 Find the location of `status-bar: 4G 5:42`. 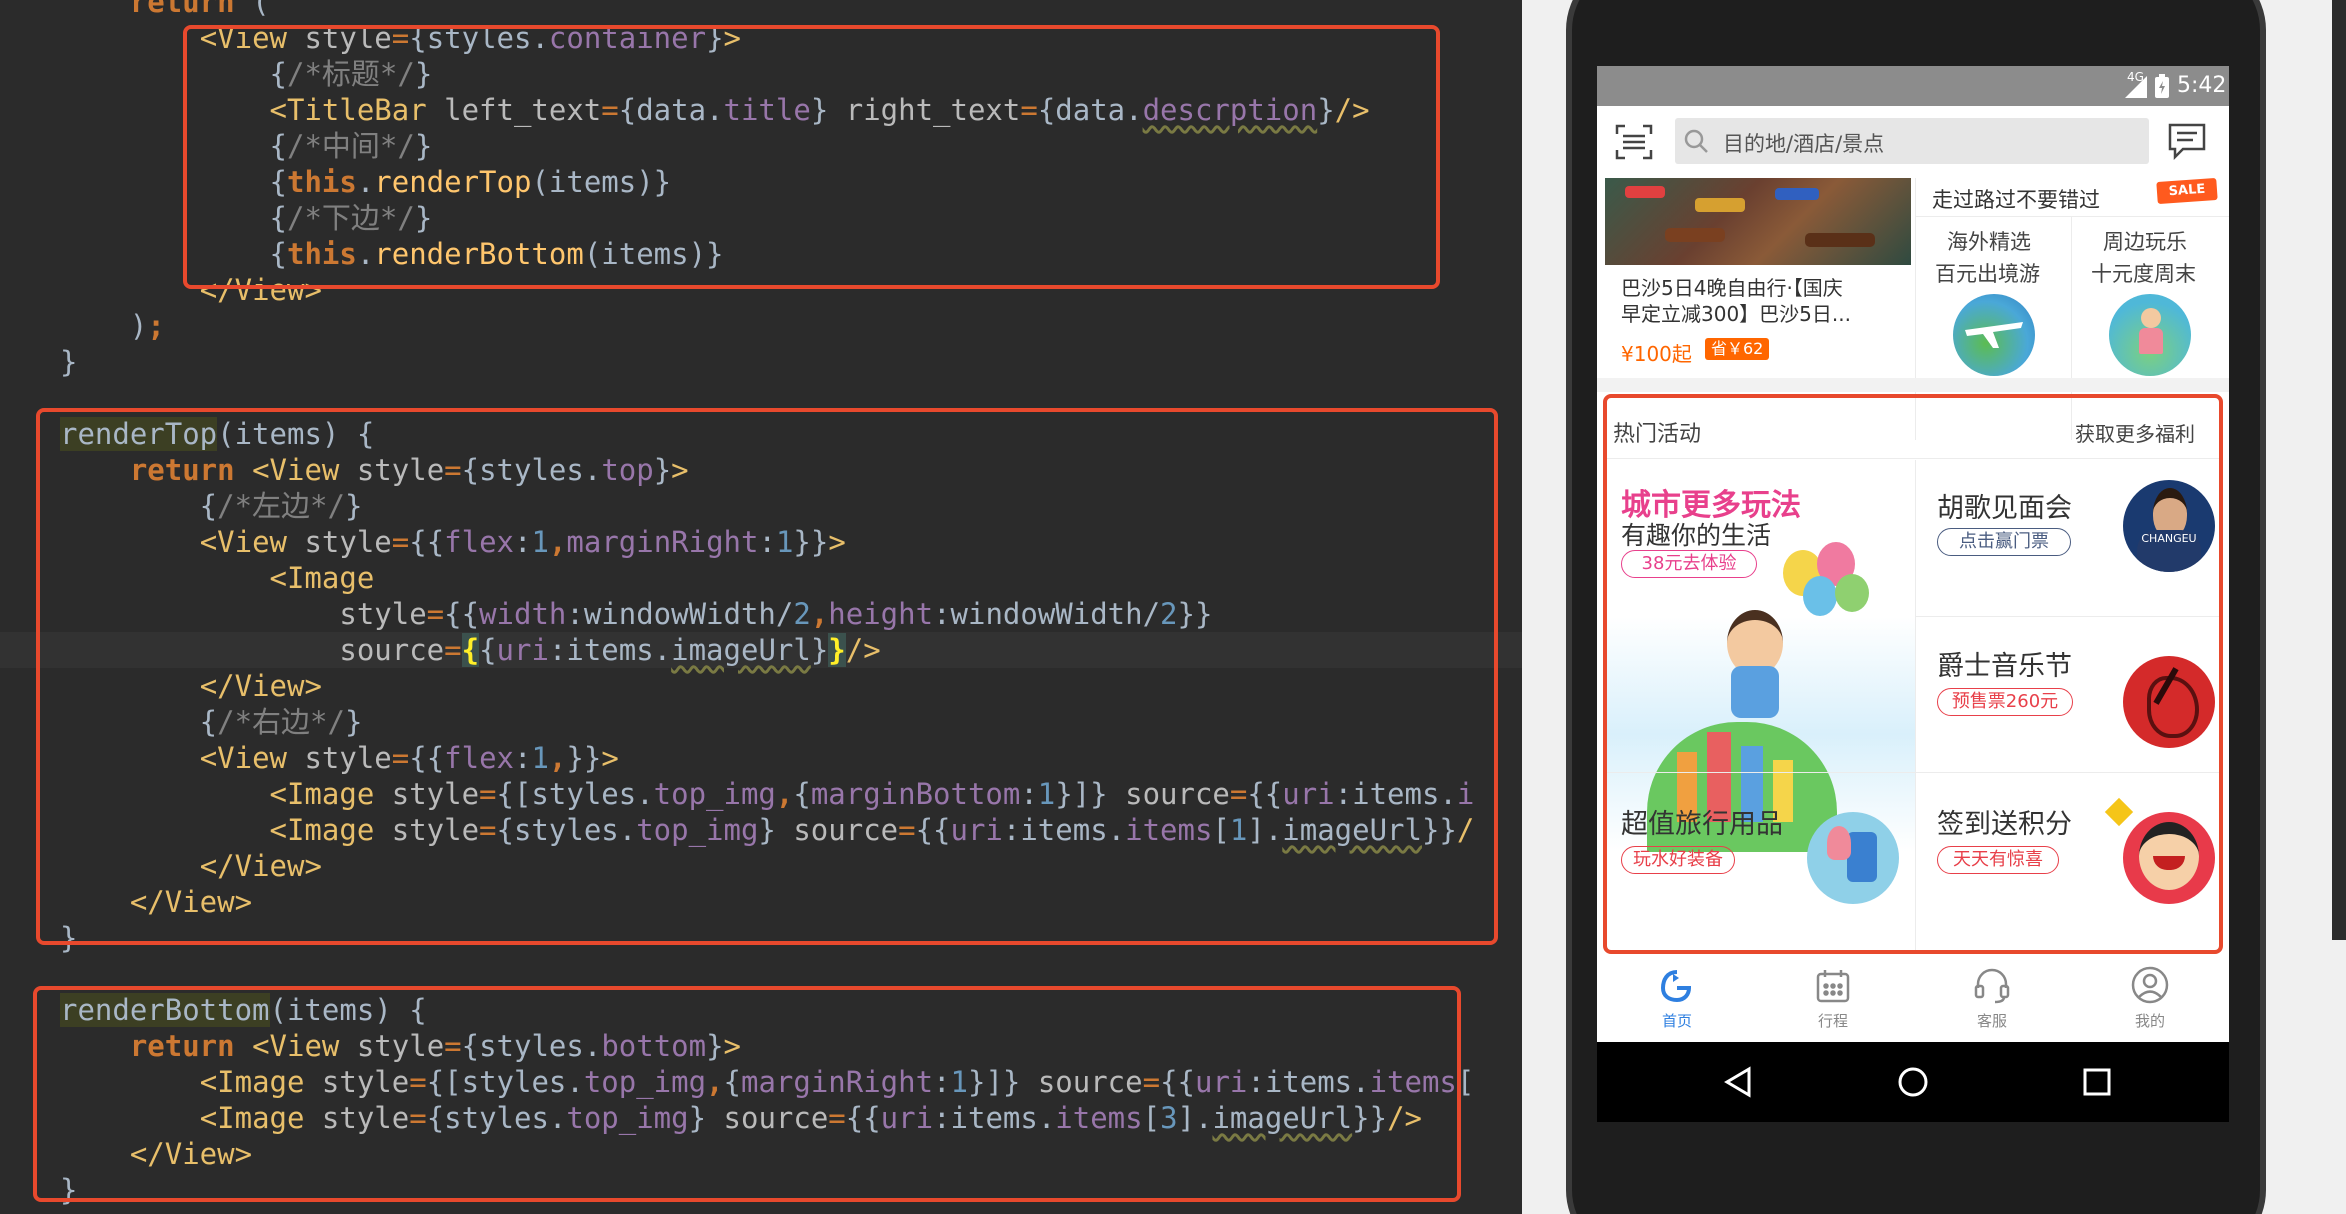

status-bar: 4G 5:42 is located at coordinates (1913, 86).